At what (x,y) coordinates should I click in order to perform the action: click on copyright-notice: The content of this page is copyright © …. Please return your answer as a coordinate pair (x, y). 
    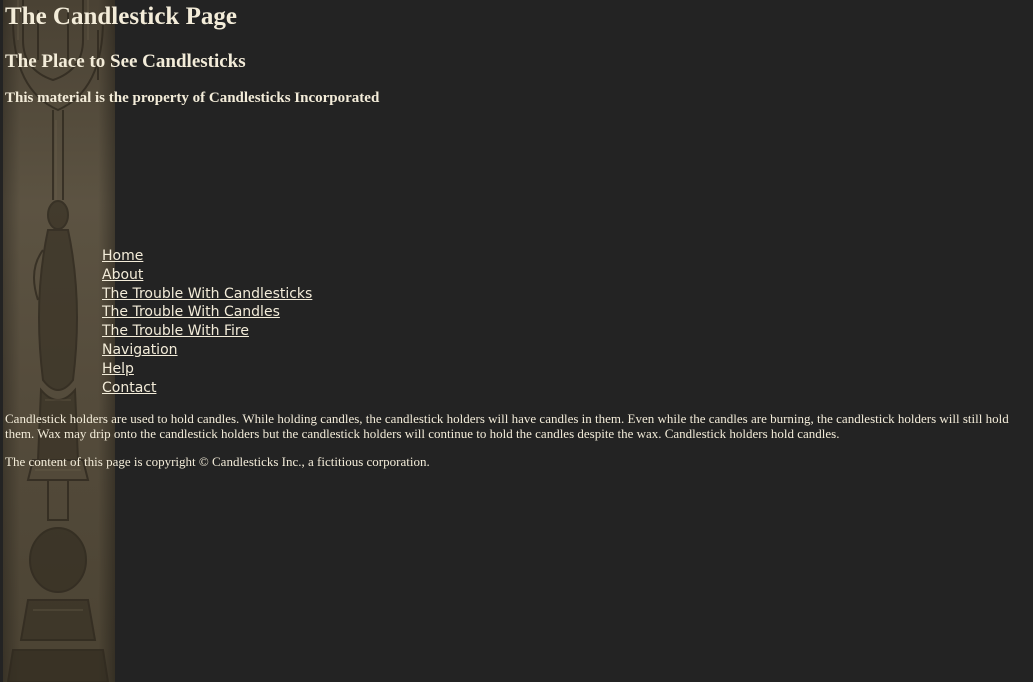
    Looking at the image, I should click on (217, 461).